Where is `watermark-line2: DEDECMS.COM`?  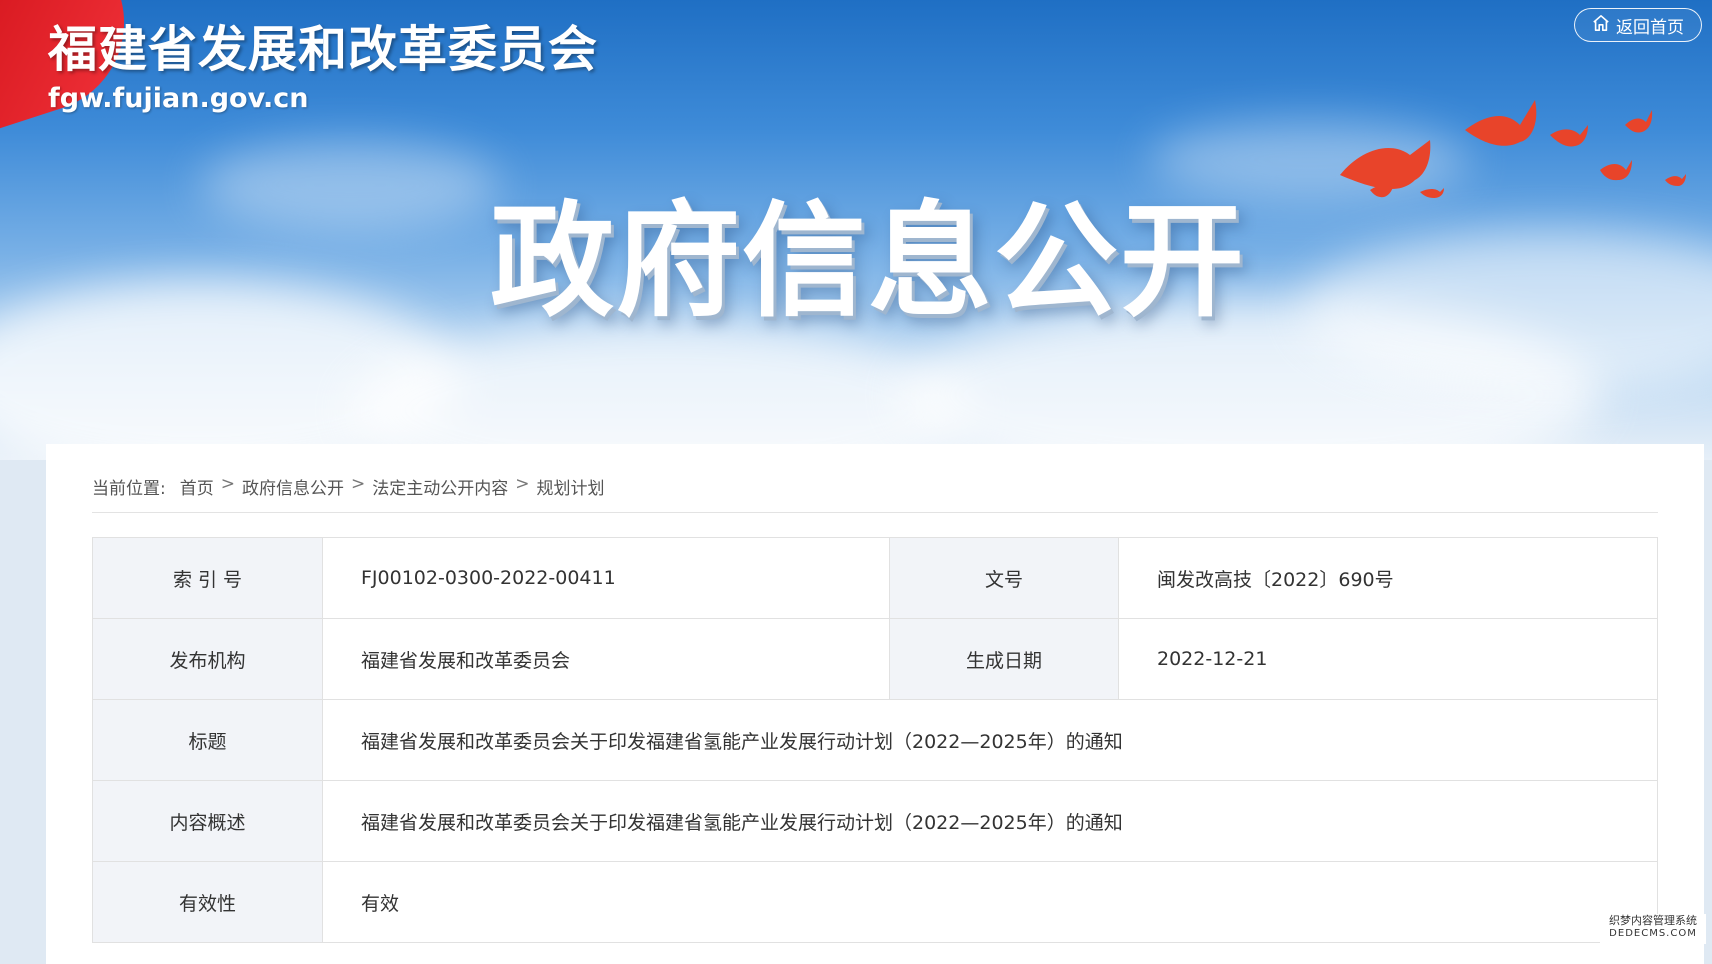 watermark-line2: DEDECMS.COM is located at coordinates (1653, 933).